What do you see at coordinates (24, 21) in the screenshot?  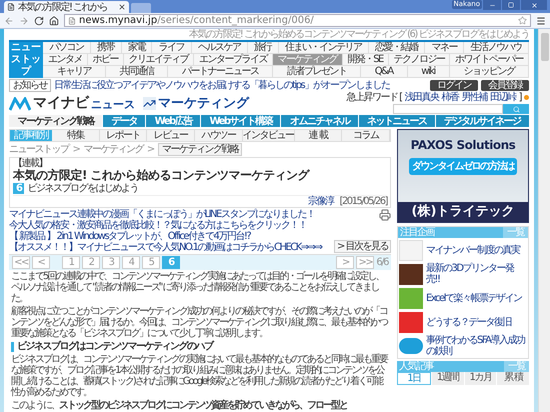 I see `forward-icon` at bounding box center [24, 21].